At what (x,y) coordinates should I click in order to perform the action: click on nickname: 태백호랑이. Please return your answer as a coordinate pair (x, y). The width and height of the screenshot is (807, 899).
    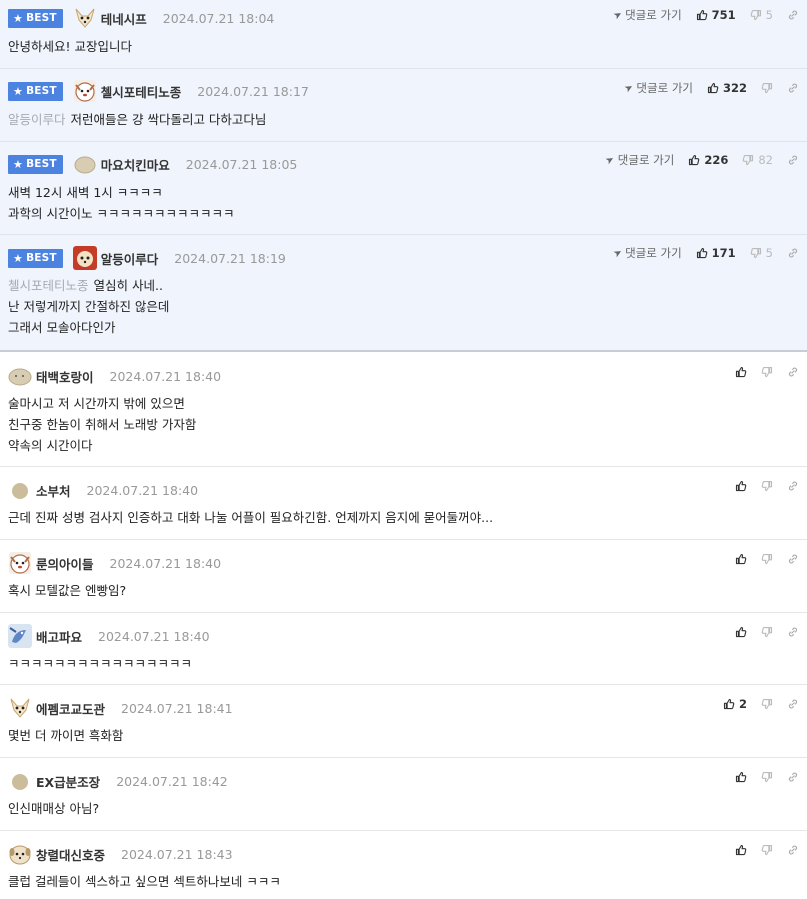
    Looking at the image, I should click on (65, 376).